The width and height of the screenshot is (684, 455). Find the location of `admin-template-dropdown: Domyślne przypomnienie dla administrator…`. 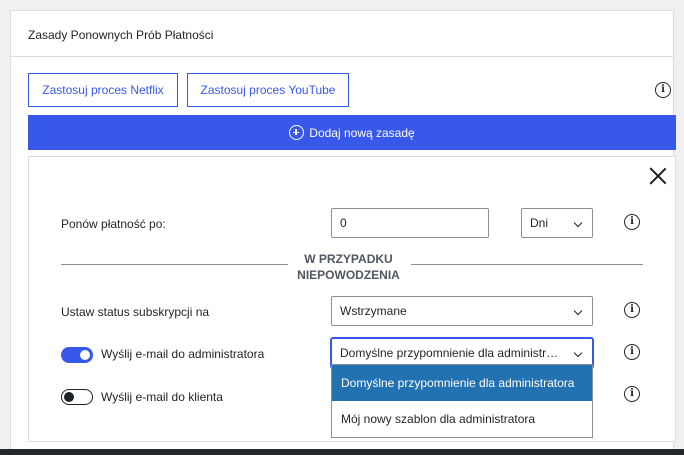

admin-template-dropdown: Domyślne przypomnienie dla administrator… is located at coordinates (462, 401).